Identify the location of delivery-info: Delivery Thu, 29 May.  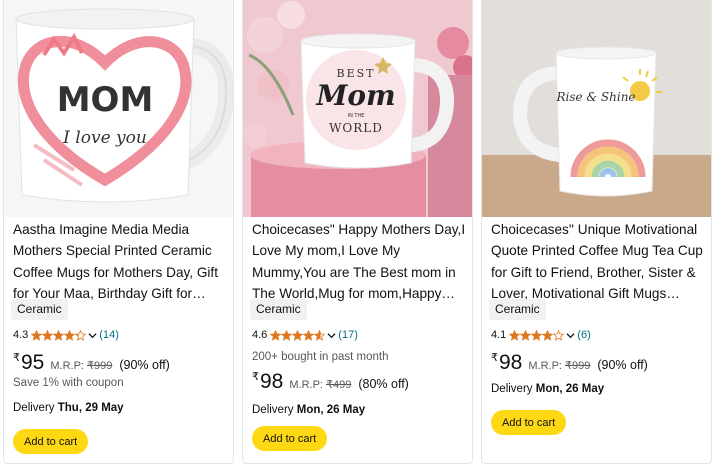
(68, 408).